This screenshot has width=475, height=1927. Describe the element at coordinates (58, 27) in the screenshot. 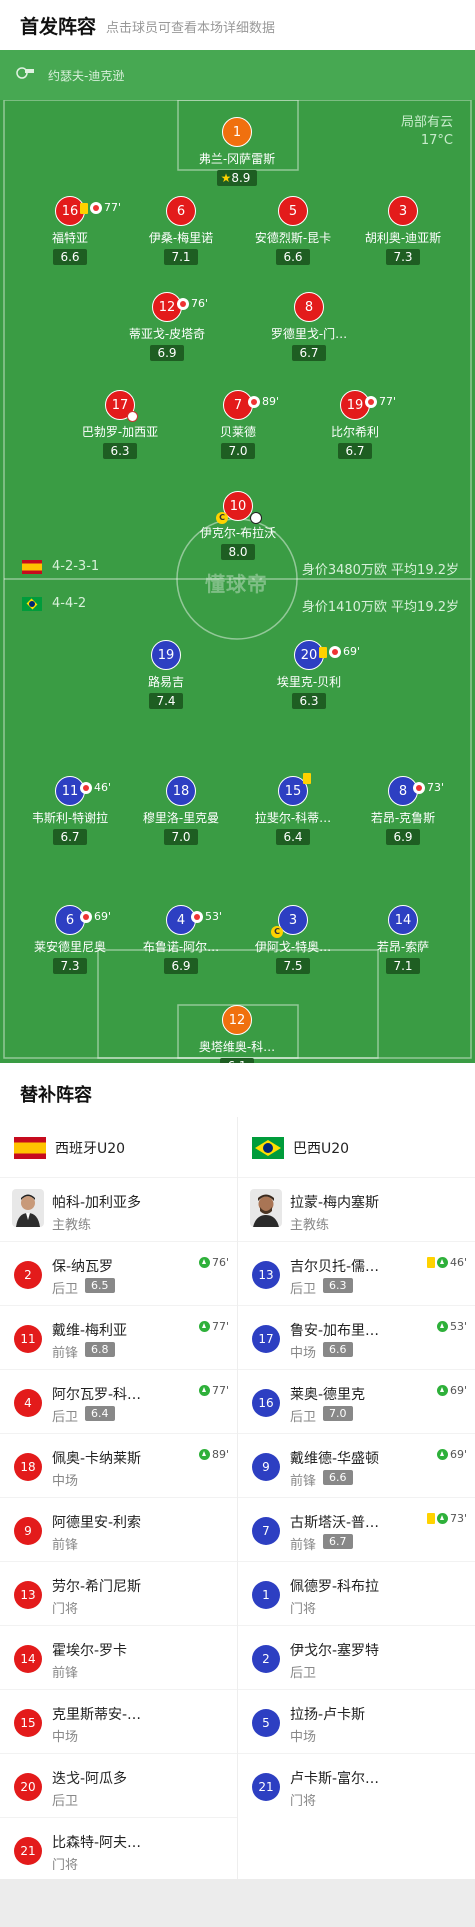

I see `page-title: 首发阵容` at that location.